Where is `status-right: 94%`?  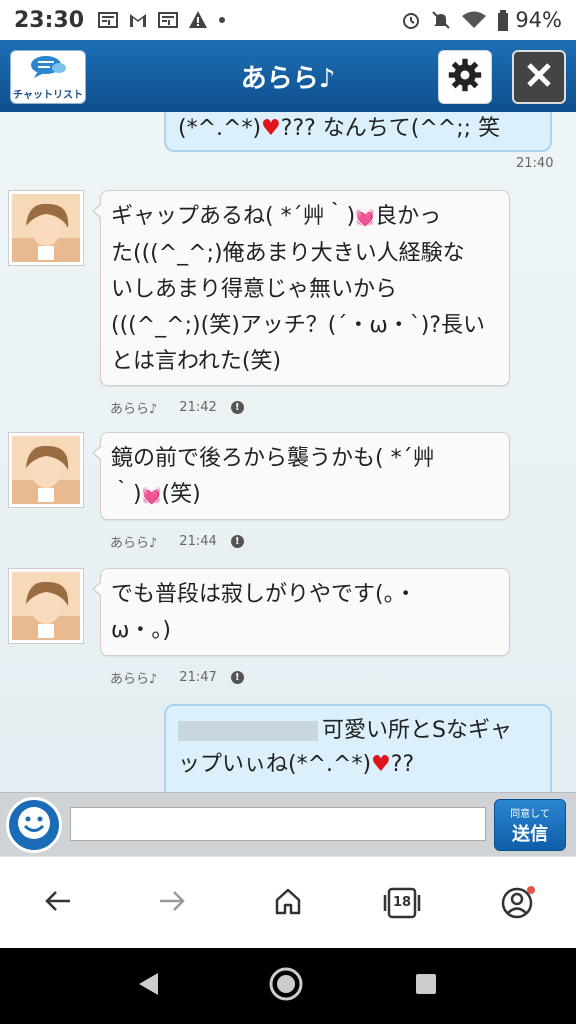
status-right: 94% is located at coordinates (481, 20).